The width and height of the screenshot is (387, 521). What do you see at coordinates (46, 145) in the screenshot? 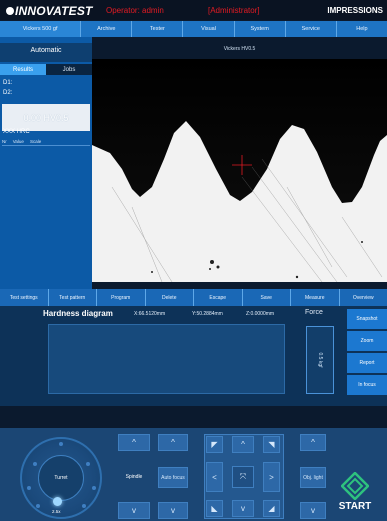
I see `list-divider` at bounding box center [46, 145].